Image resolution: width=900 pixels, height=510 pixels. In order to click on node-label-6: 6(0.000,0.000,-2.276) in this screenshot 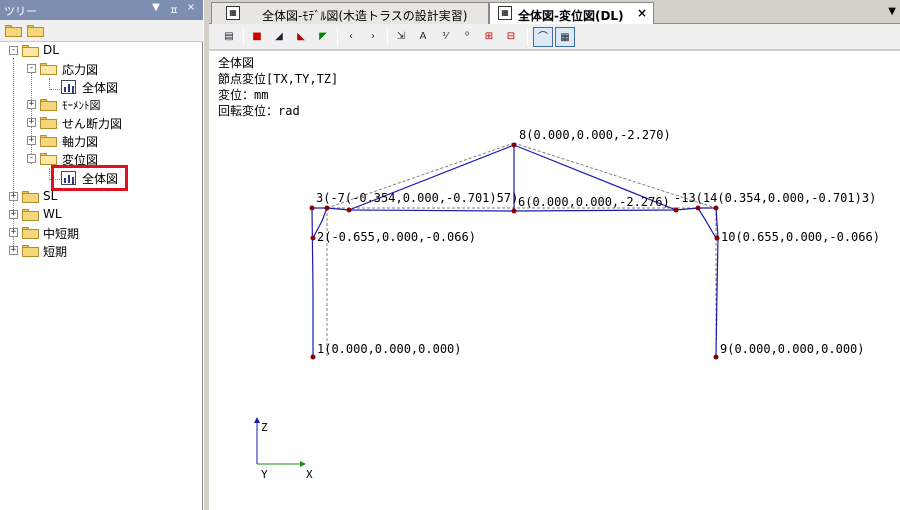, I will do `click(594, 202)`.